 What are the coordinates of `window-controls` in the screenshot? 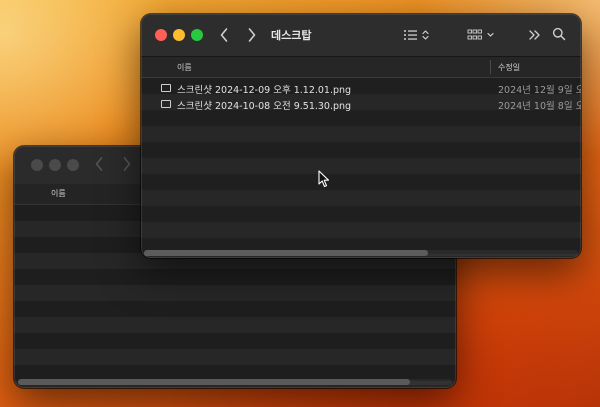 It's located at (179, 35).